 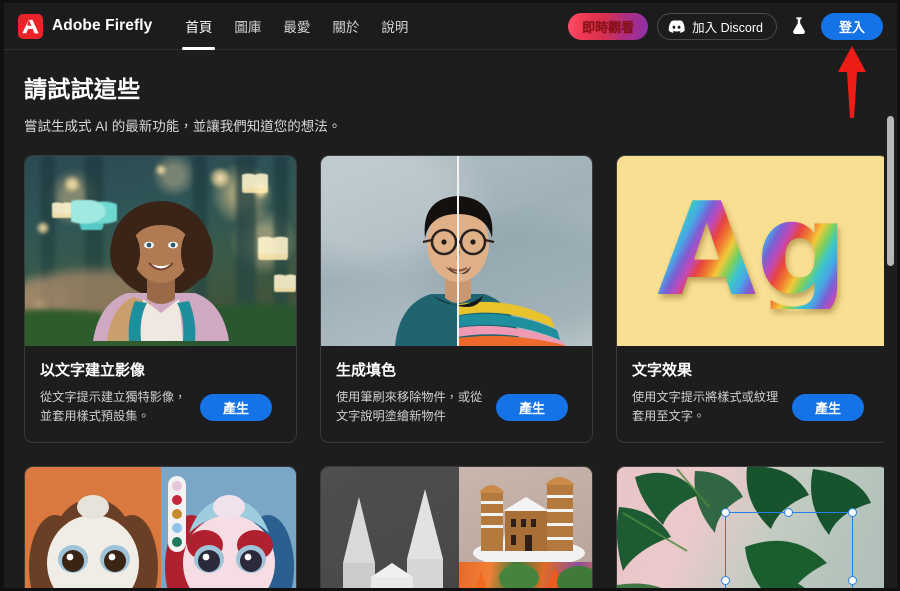 What do you see at coordinates (726, 580) in the screenshot?
I see `resize-handle-middle-left` at bounding box center [726, 580].